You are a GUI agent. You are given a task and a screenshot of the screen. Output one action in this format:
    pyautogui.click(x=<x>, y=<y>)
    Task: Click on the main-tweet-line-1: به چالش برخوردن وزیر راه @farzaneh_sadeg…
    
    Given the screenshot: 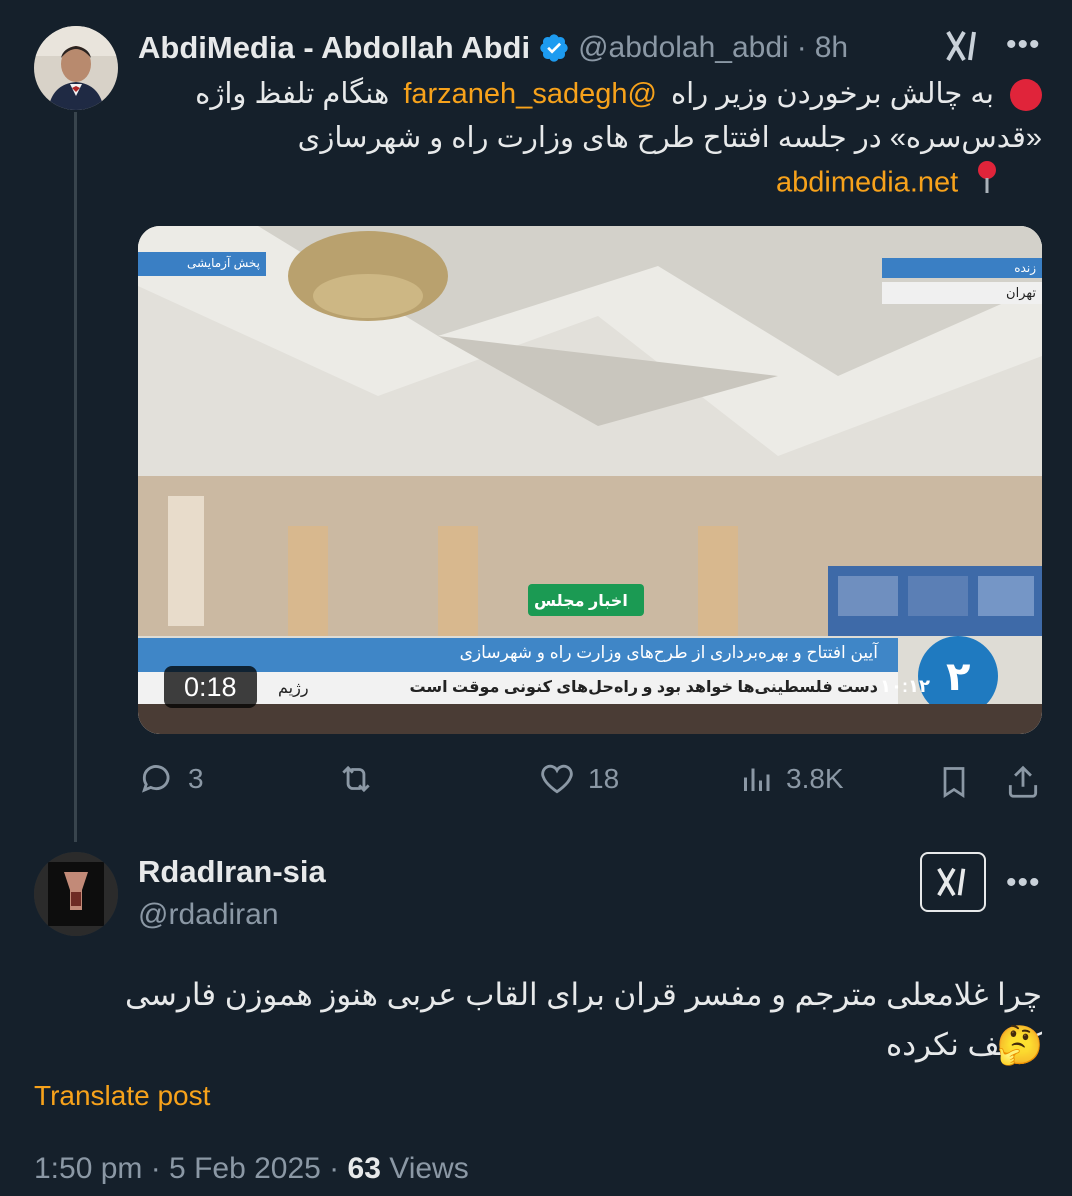 What is the action you would take?
    pyautogui.click(x=592, y=94)
    